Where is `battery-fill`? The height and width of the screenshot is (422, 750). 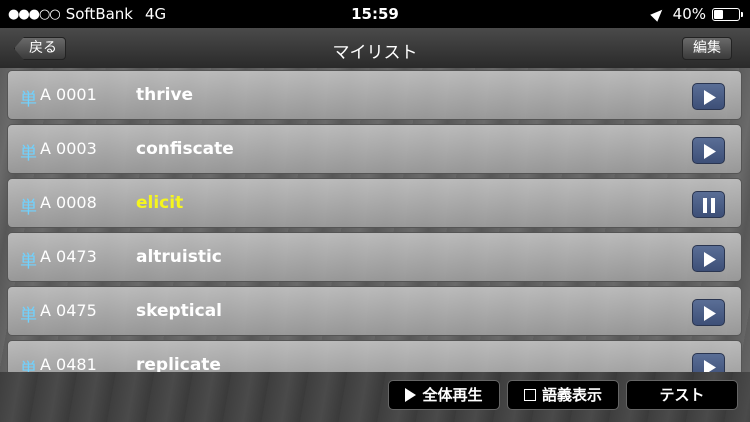 battery-fill is located at coordinates (718, 14).